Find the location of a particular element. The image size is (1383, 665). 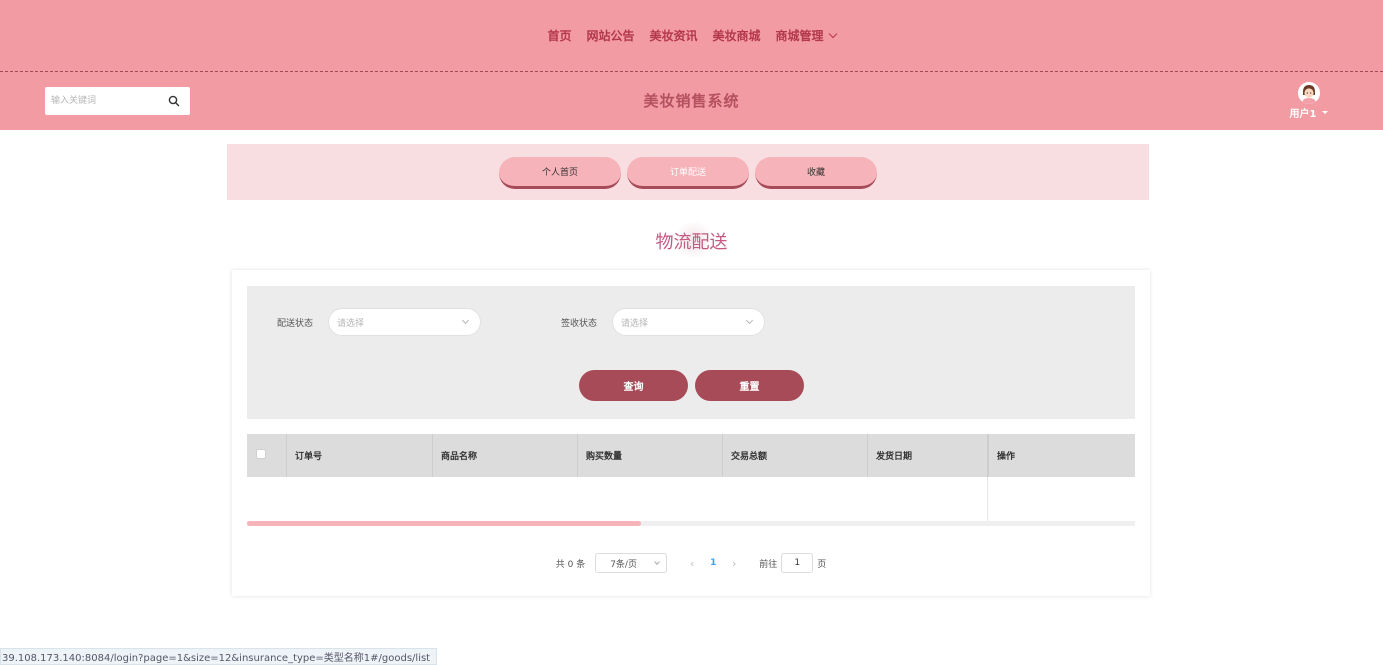

goto-label: 前往 is located at coordinates (768, 564).